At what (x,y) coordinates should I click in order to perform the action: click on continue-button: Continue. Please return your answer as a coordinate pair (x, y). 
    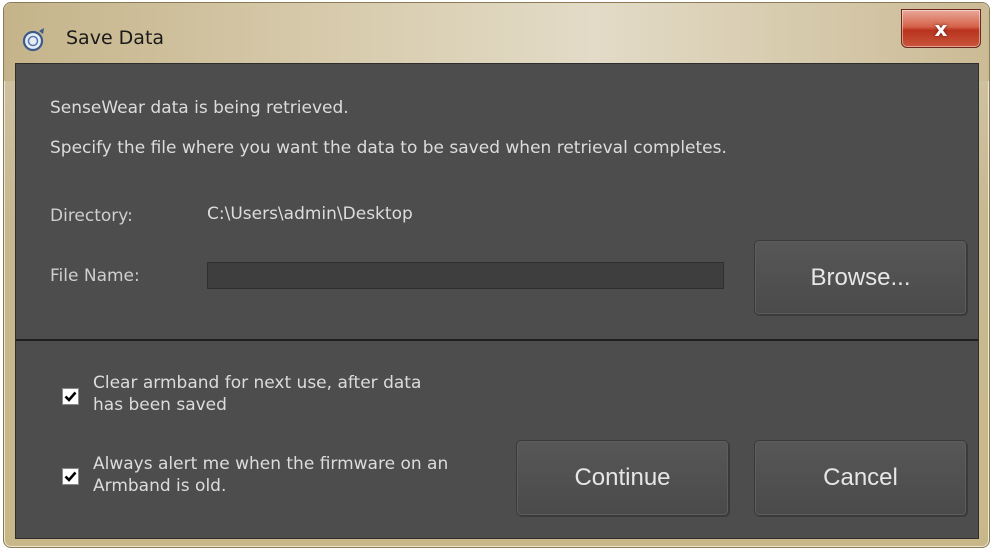
    Looking at the image, I should click on (622, 478).